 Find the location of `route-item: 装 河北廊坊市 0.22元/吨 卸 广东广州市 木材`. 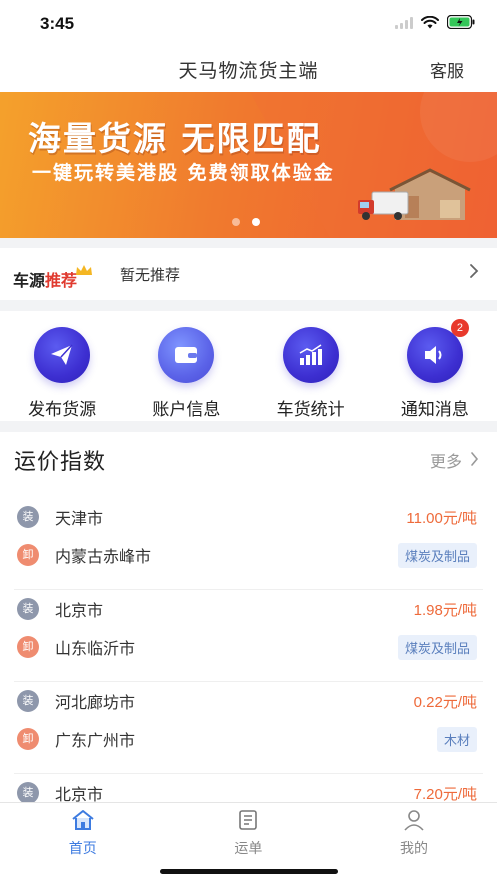

route-item: 装 河北廊坊市 0.22元/吨 卸 广东广州市 木材 is located at coordinates (248, 728).